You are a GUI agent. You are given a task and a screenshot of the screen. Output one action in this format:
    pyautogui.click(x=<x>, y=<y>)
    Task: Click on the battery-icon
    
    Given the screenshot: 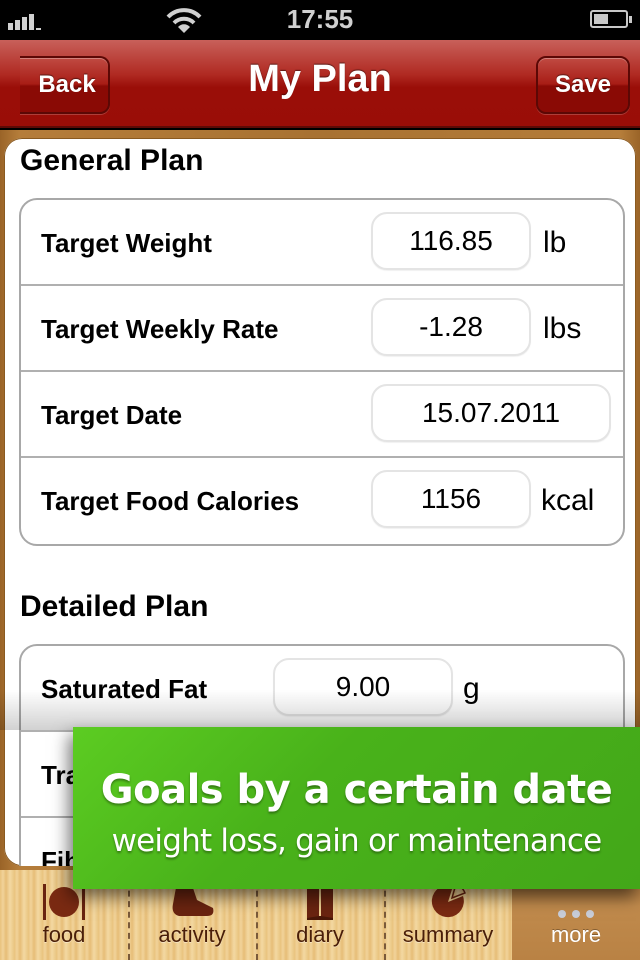 What is the action you would take?
    pyautogui.click(x=611, y=19)
    